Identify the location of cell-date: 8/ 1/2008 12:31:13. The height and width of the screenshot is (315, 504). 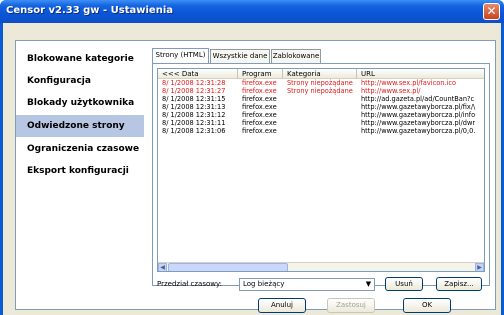
(194, 107).